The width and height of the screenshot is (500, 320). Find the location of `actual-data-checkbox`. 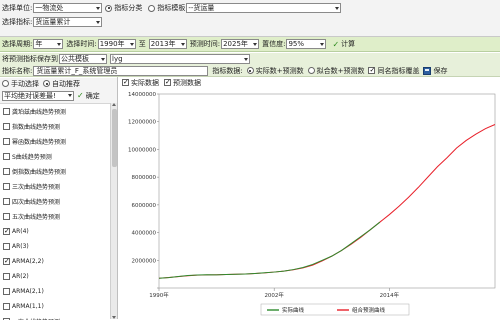

actual-data-checkbox is located at coordinates (125, 82).